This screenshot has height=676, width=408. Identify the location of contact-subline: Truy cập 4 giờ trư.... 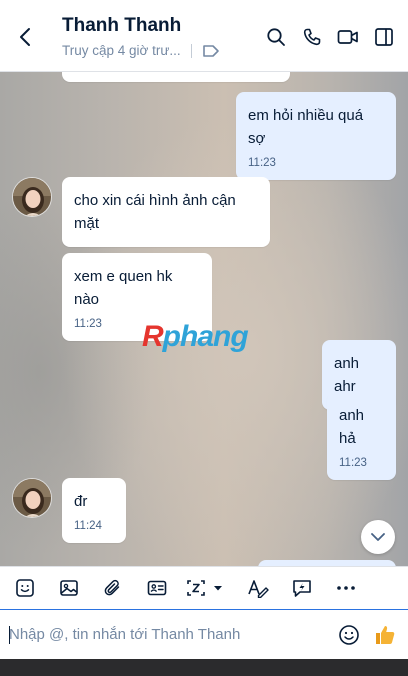
(162, 51).